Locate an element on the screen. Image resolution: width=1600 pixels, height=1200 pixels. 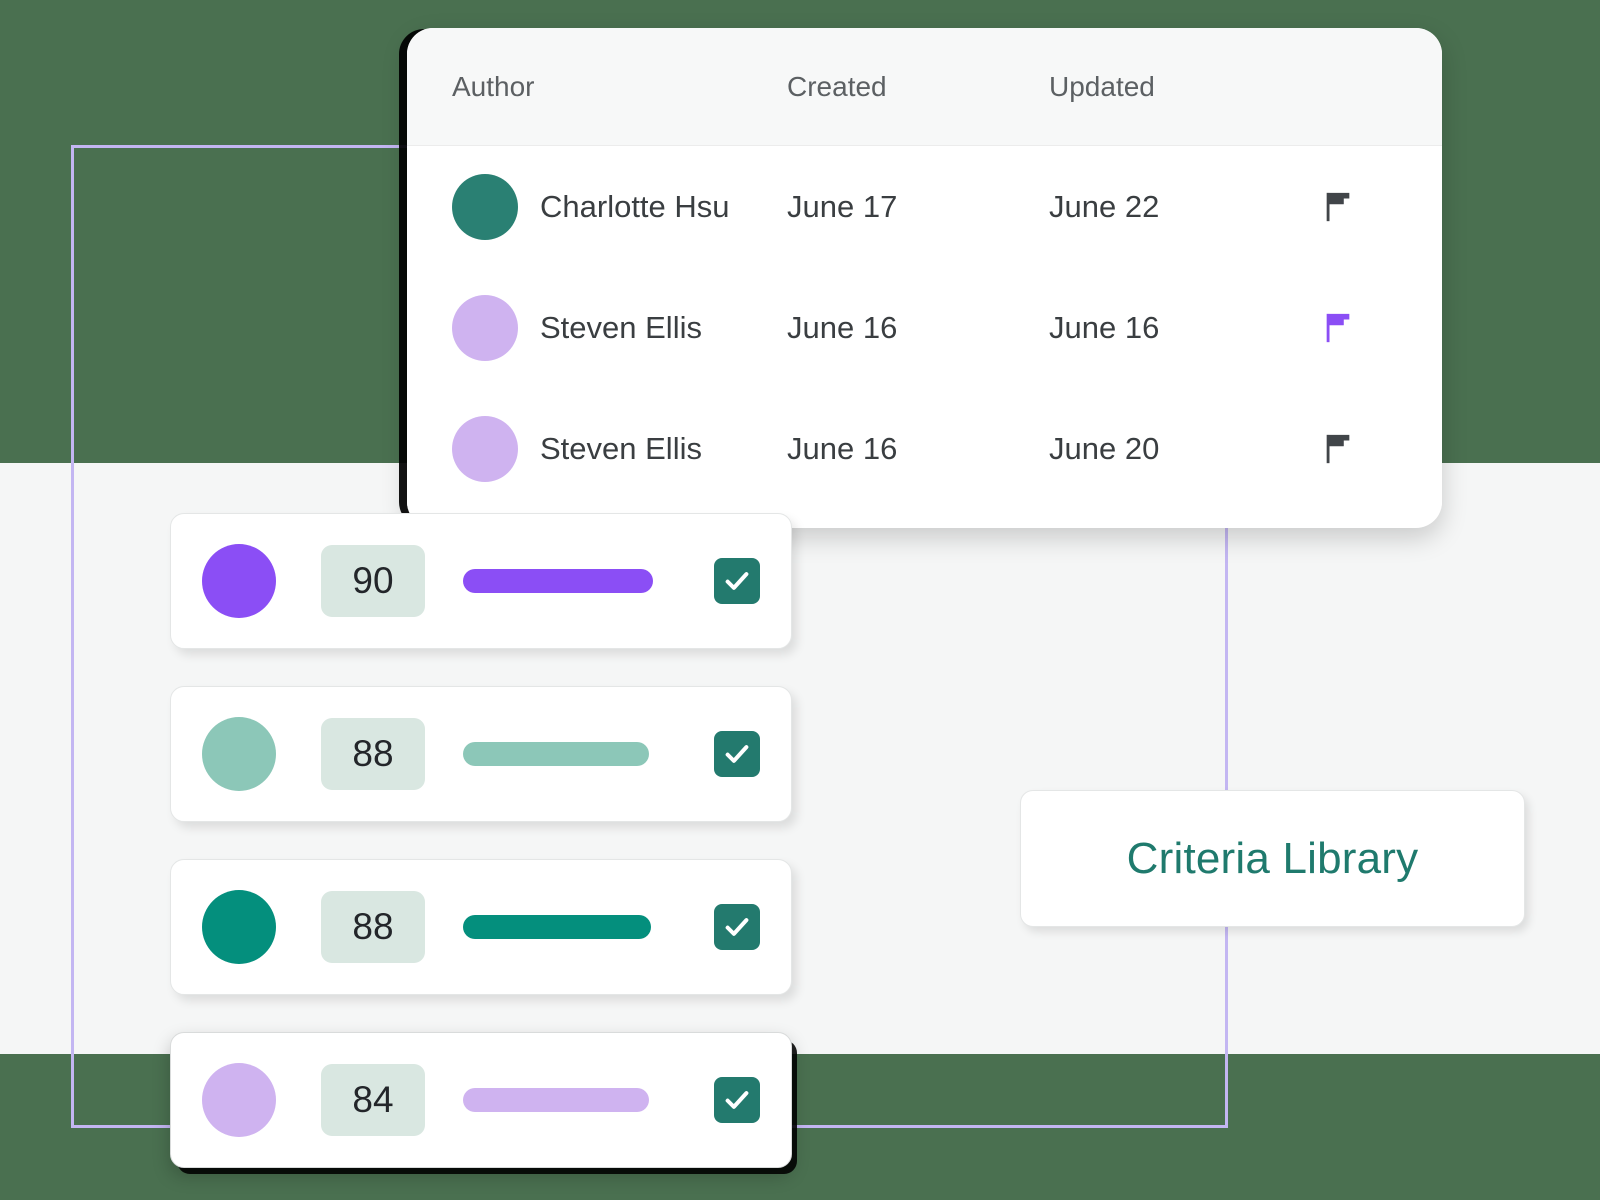
column-header-author: Author is located at coordinates (597, 87).